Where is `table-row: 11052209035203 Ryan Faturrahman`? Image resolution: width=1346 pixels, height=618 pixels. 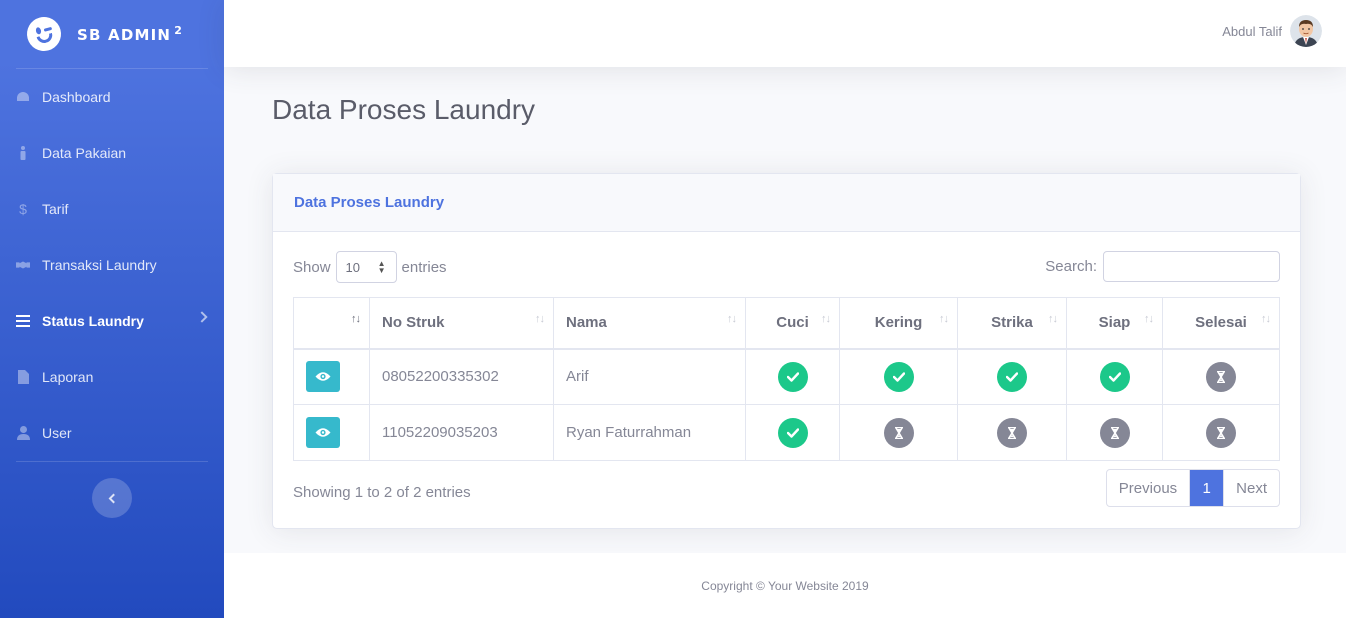
table-row: 11052209035203 Ryan Faturrahman is located at coordinates (786, 432).